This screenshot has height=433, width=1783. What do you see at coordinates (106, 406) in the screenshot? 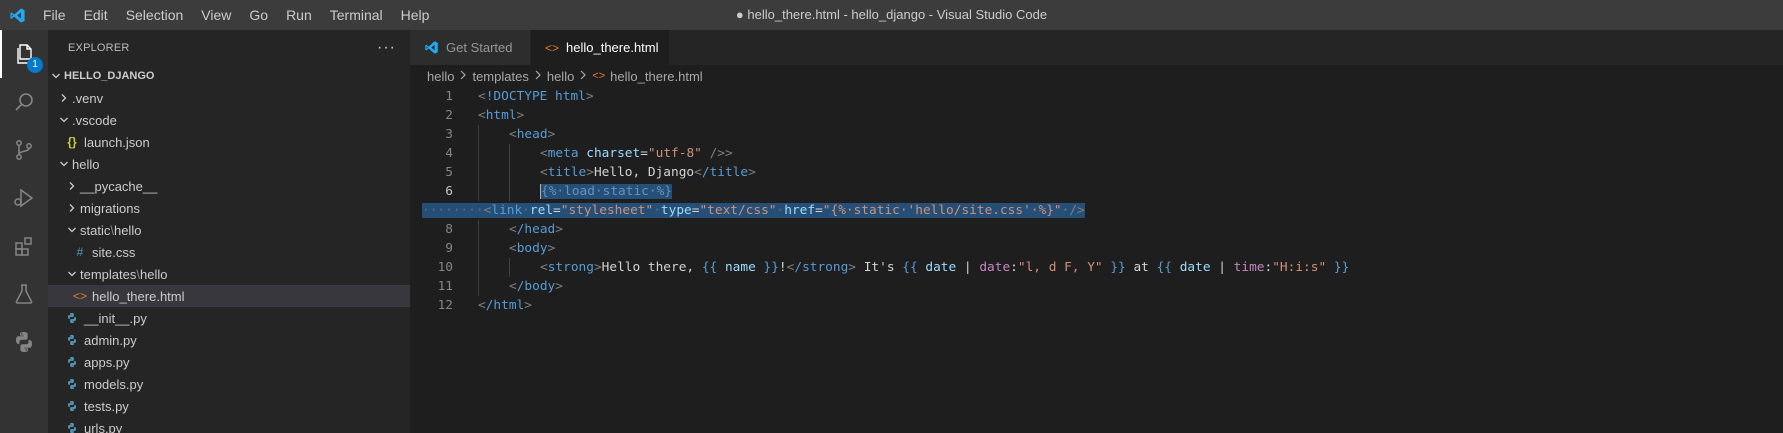
I see `tree-item-label: tests.py` at bounding box center [106, 406].